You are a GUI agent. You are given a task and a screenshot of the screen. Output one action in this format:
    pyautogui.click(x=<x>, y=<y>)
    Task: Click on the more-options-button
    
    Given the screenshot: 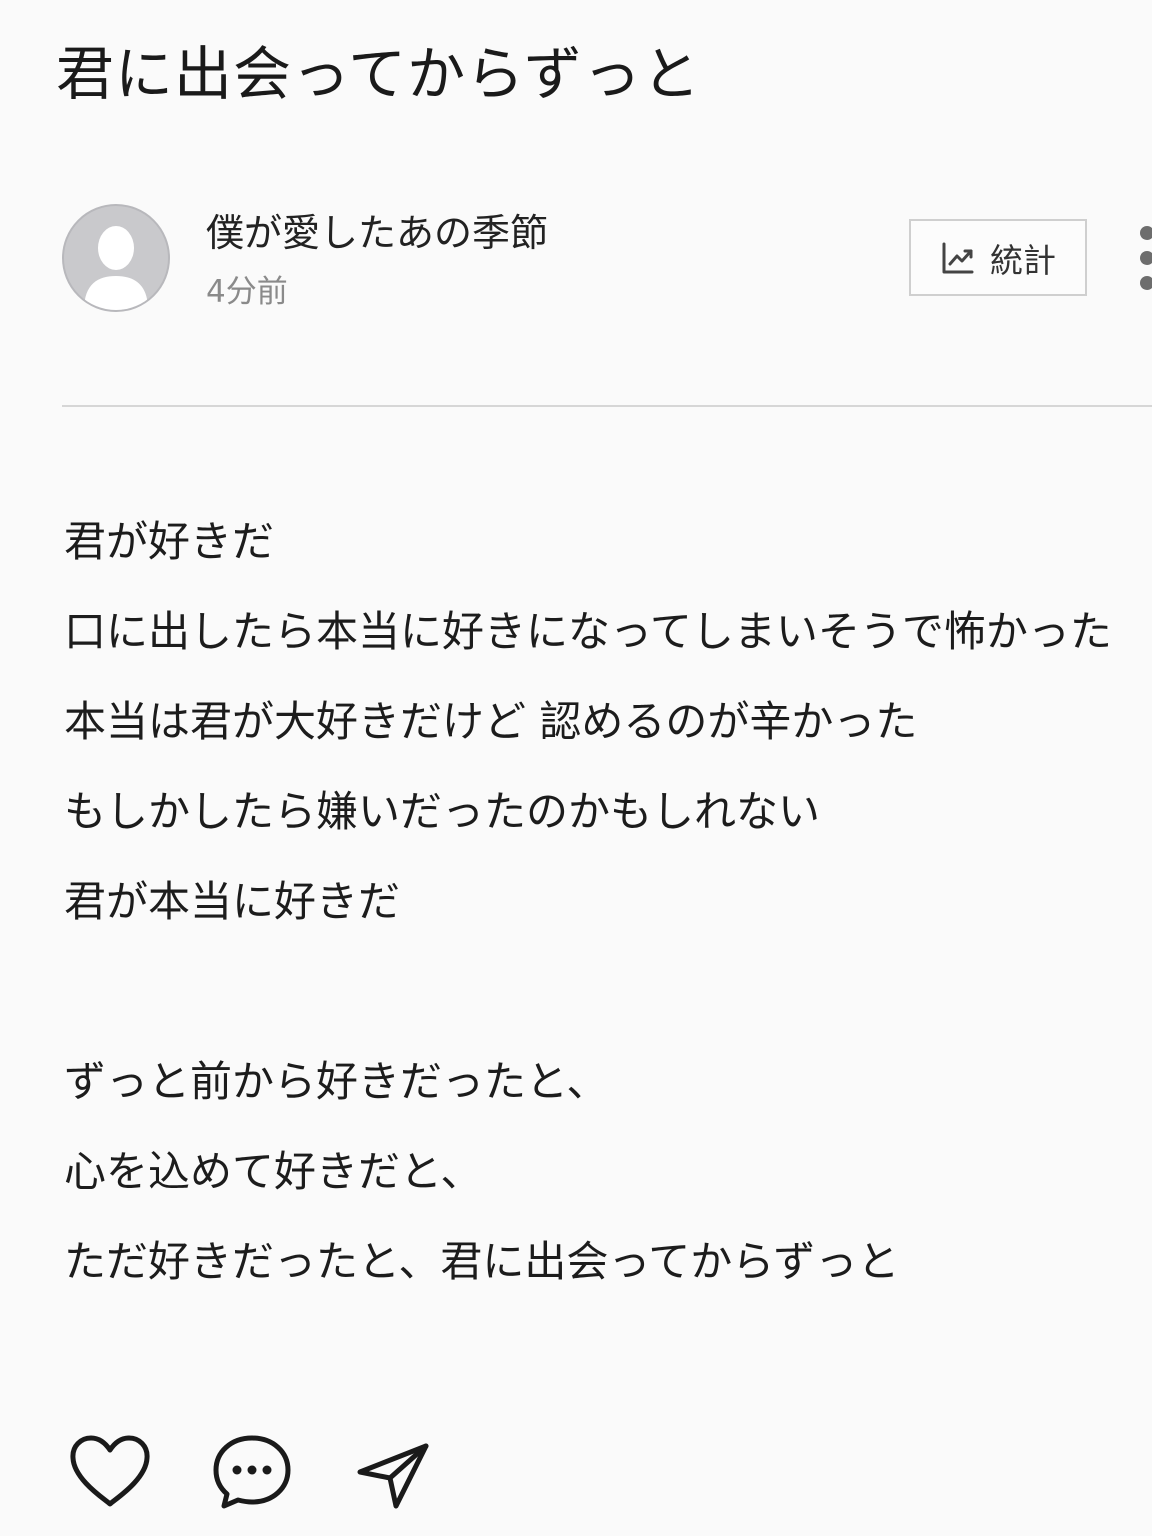 What is the action you would take?
    pyautogui.click(x=1141, y=258)
    